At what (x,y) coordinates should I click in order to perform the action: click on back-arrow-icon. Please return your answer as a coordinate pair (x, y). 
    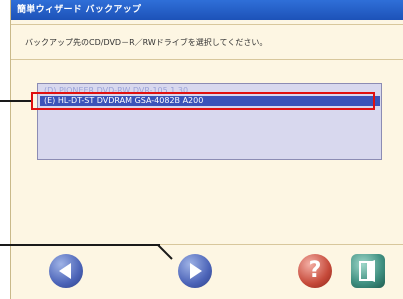
    Looking at the image, I should click on (65, 271).